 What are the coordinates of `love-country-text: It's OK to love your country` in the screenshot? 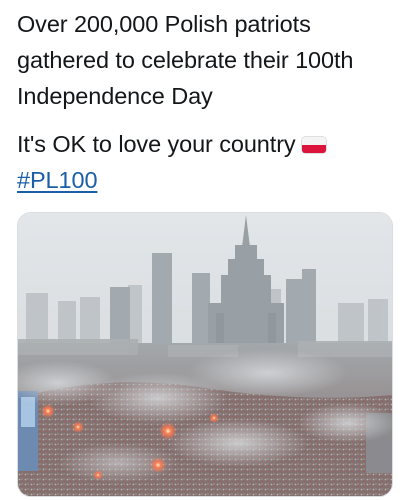 It's located at (156, 144).